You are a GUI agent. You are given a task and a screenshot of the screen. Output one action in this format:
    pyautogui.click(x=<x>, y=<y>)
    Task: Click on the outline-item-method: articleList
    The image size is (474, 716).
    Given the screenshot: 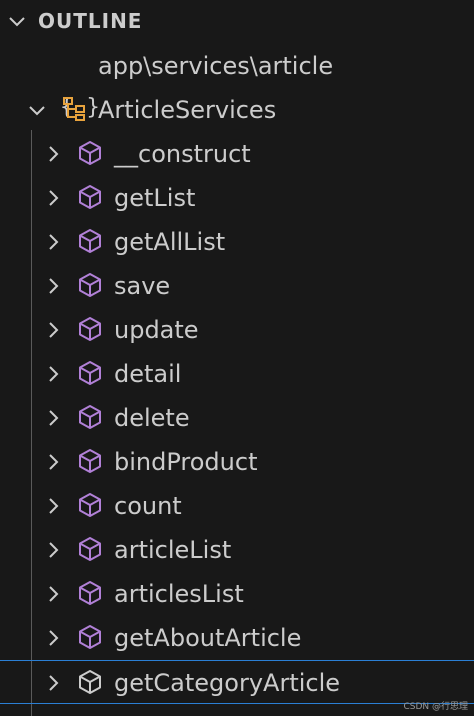 What is the action you would take?
    pyautogui.click(x=237, y=550)
    